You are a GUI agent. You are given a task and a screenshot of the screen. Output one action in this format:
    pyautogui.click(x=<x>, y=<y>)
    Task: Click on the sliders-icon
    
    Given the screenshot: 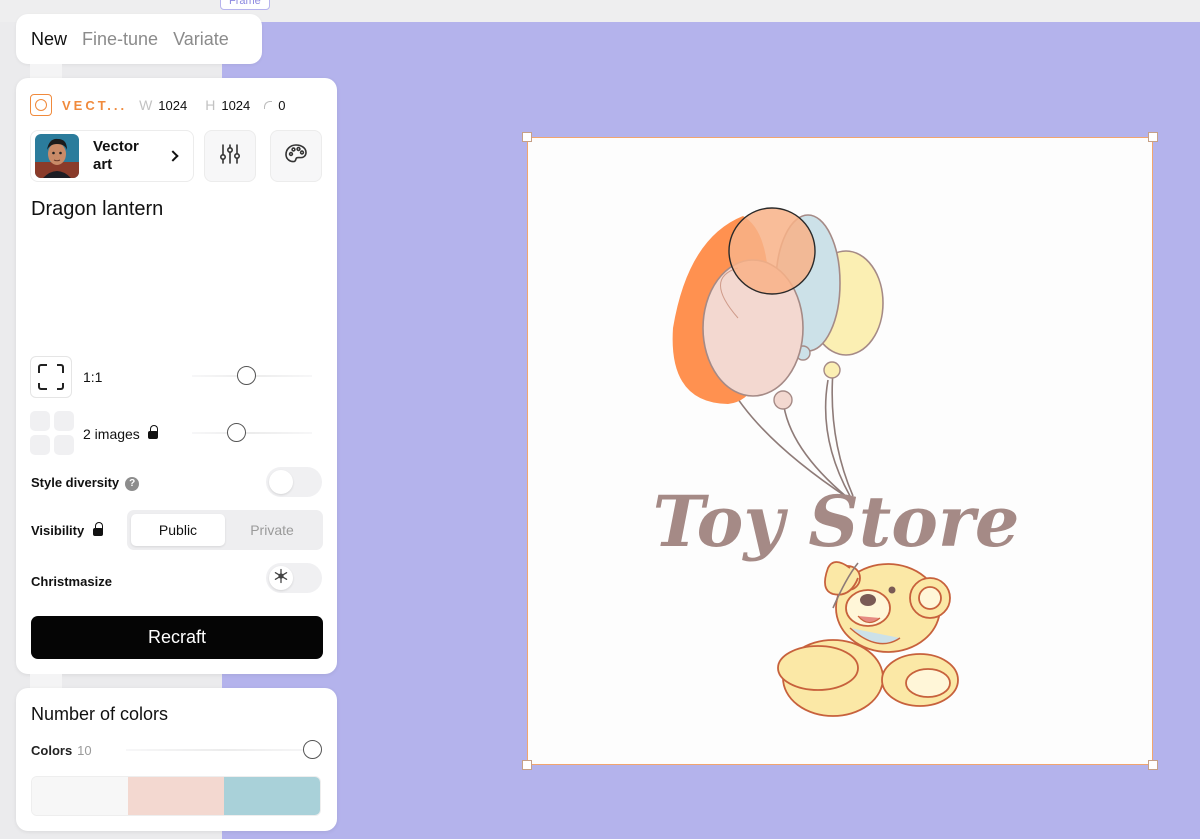 What is the action you would take?
    pyautogui.click(x=230, y=156)
    